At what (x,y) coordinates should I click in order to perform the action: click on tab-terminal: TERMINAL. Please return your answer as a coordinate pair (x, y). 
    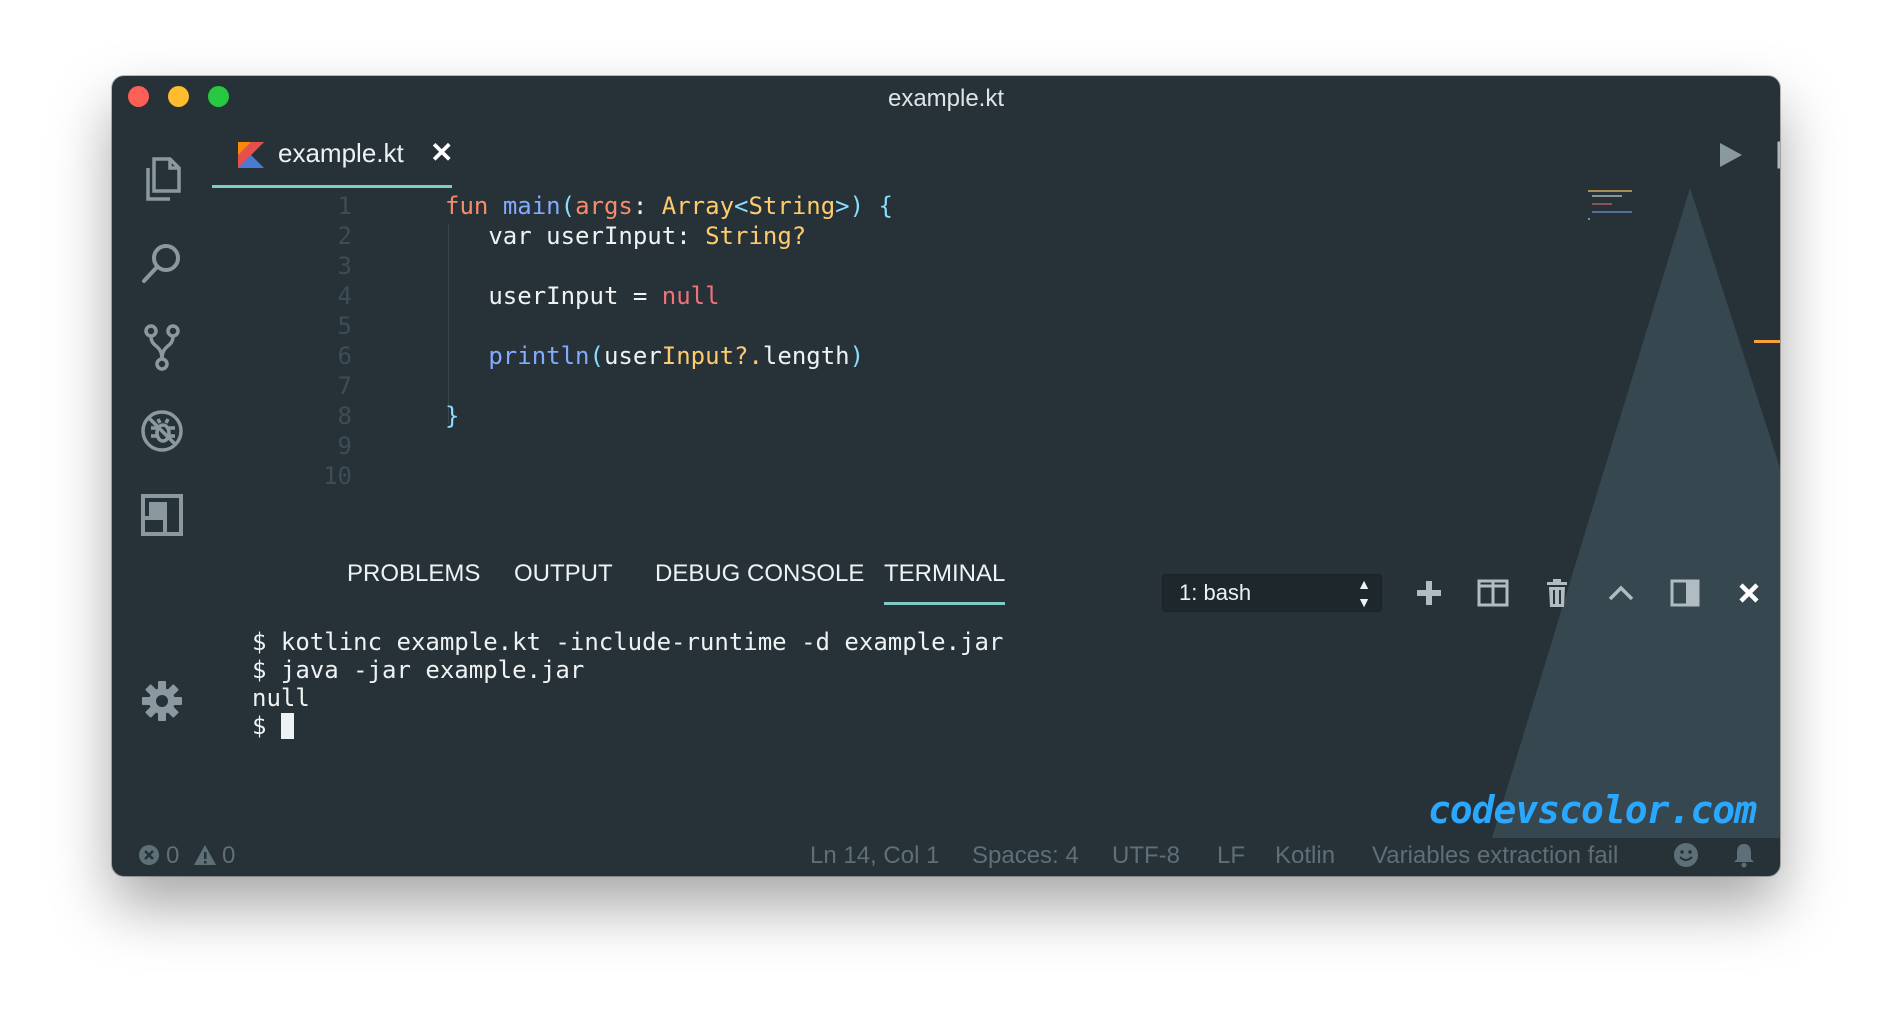
    Looking at the image, I should click on (945, 580).